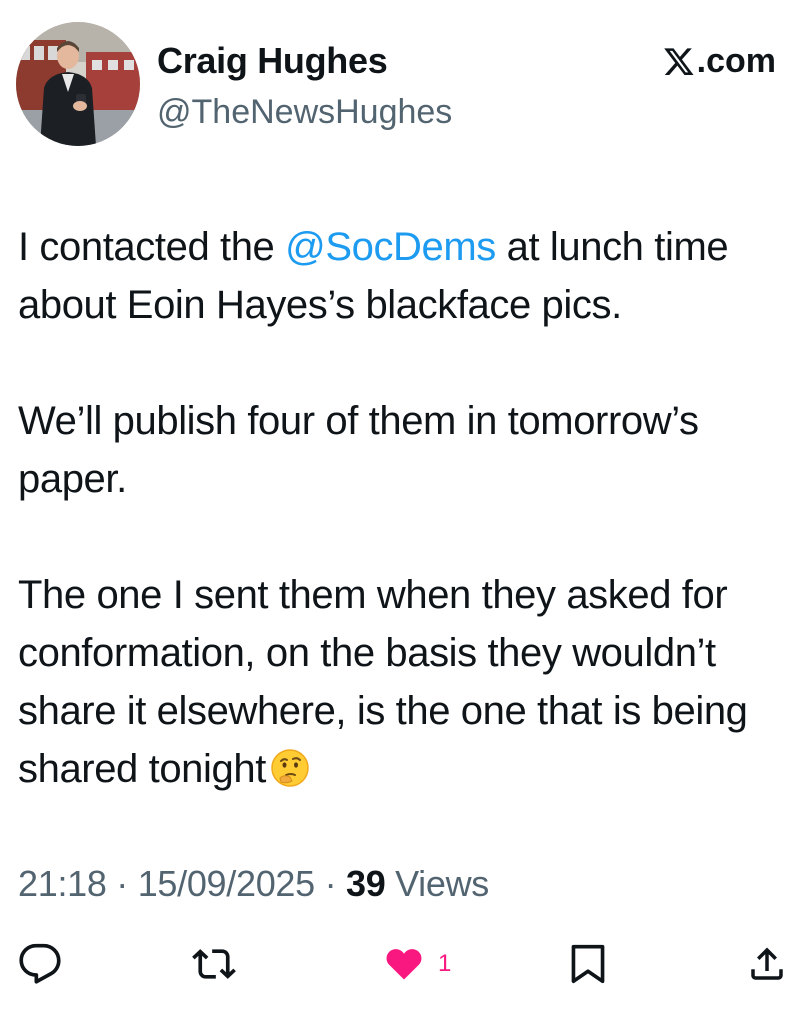 Image resolution: width=808 pixels, height=1024 pixels. I want to click on tweet-meta: 21:18 · 15/09/2025 · 39 Views, so click(253, 884).